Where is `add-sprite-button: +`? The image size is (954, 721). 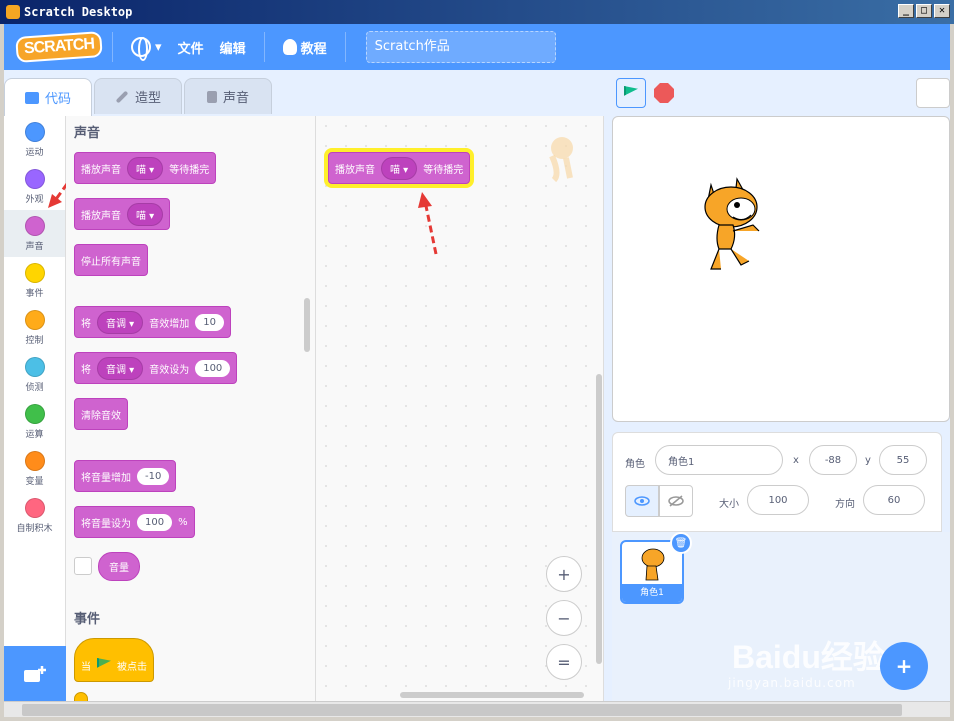 add-sprite-button: + is located at coordinates (904, 666).